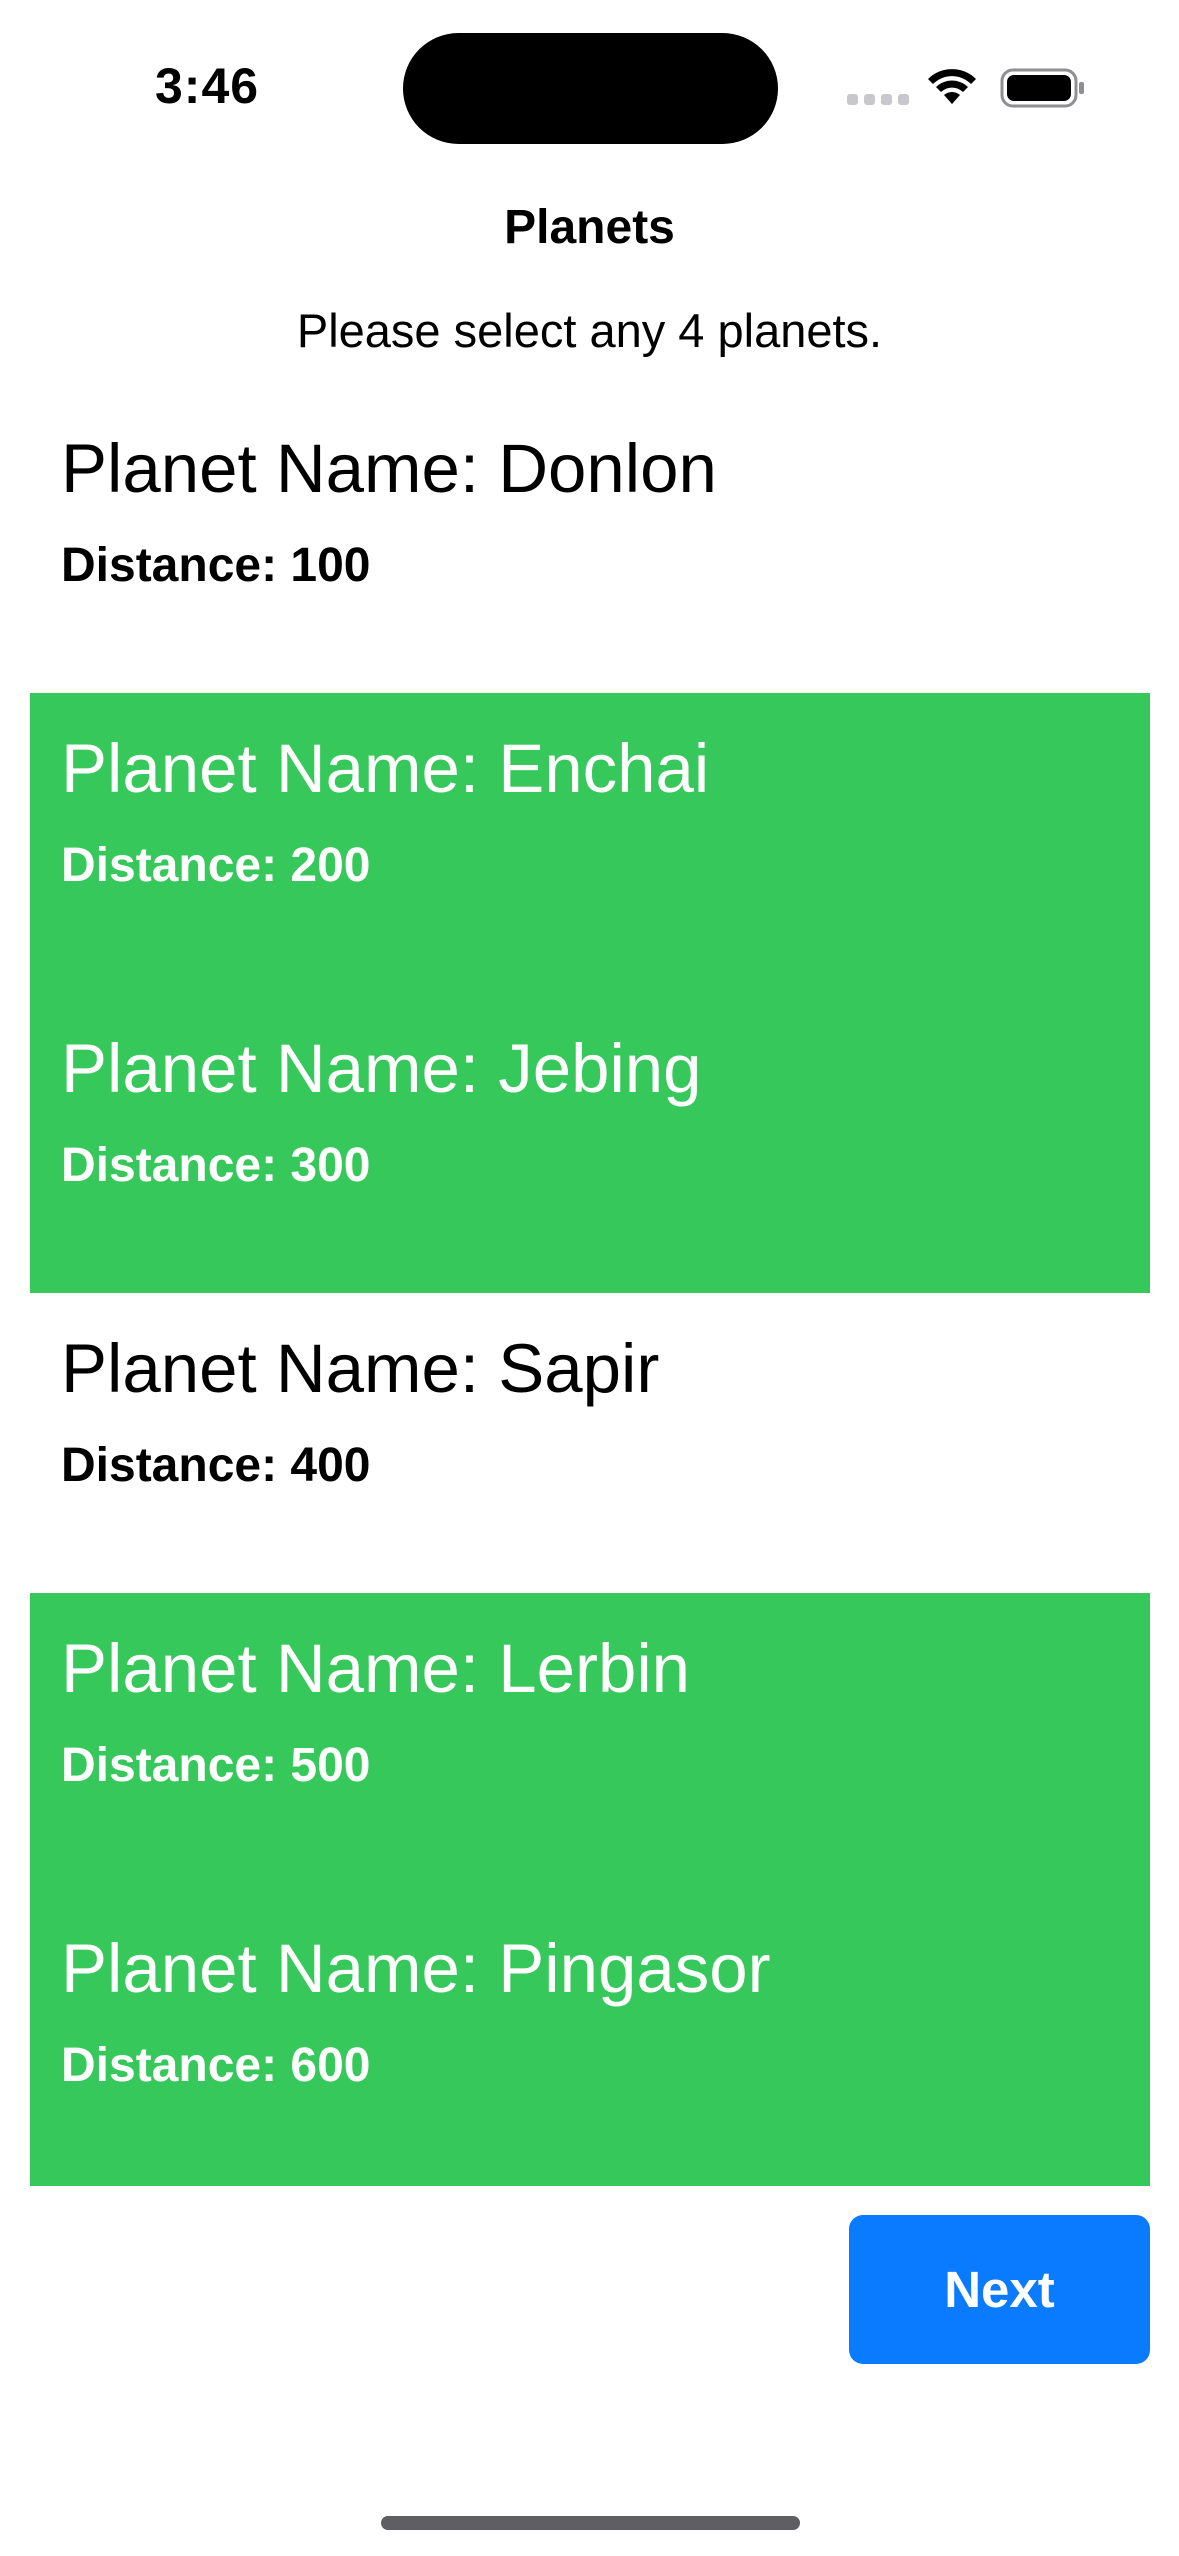 This screenshot has width=1179, height=2556. What do you see at coordinates (216, 865) in the screenshot?
I see `planet-distance: Distance: 200` at bounding box center [216, 865].